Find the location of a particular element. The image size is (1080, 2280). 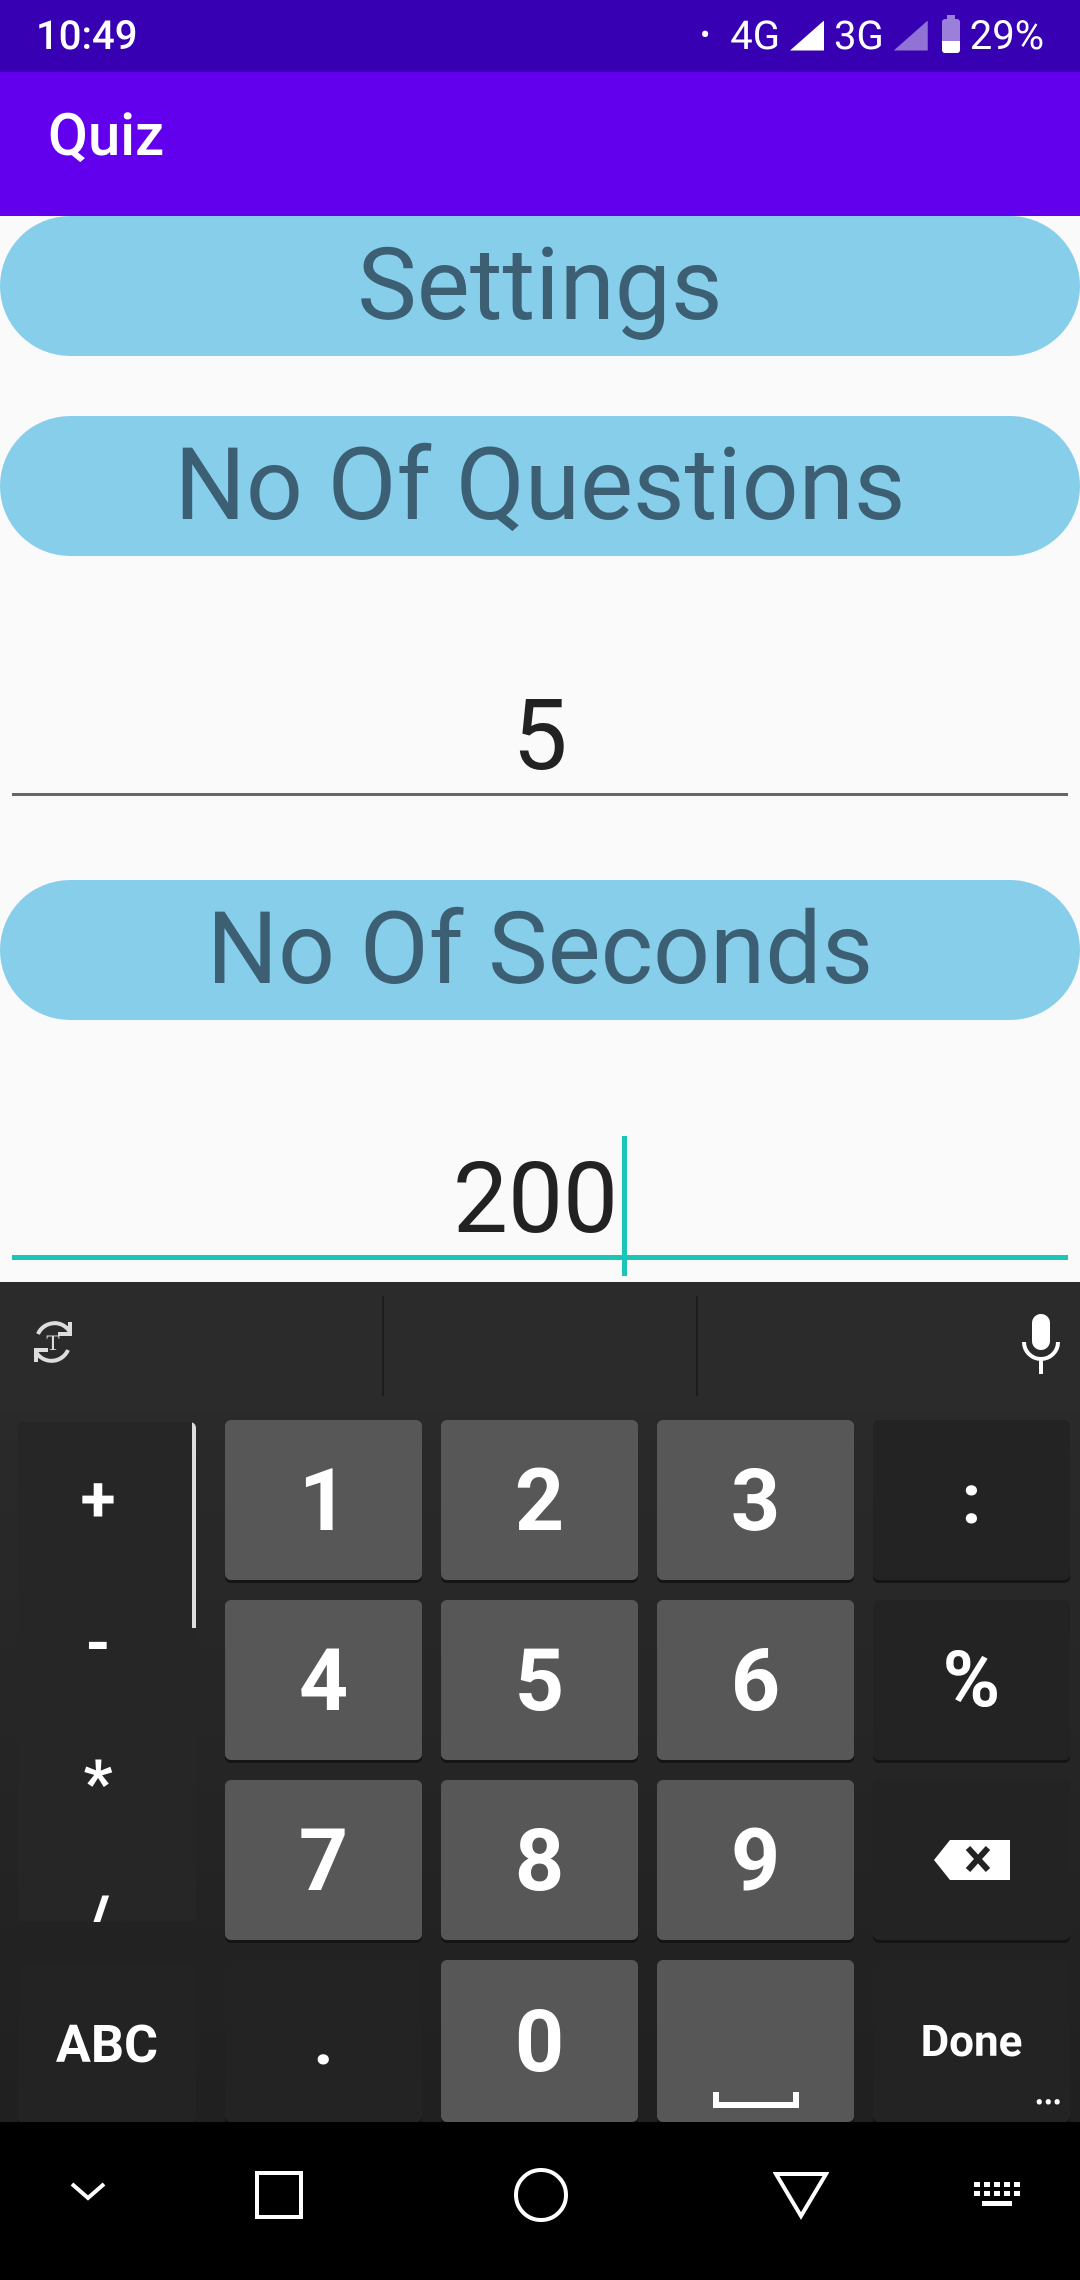

questions-value: 5 is located at coordinates (540, 735).